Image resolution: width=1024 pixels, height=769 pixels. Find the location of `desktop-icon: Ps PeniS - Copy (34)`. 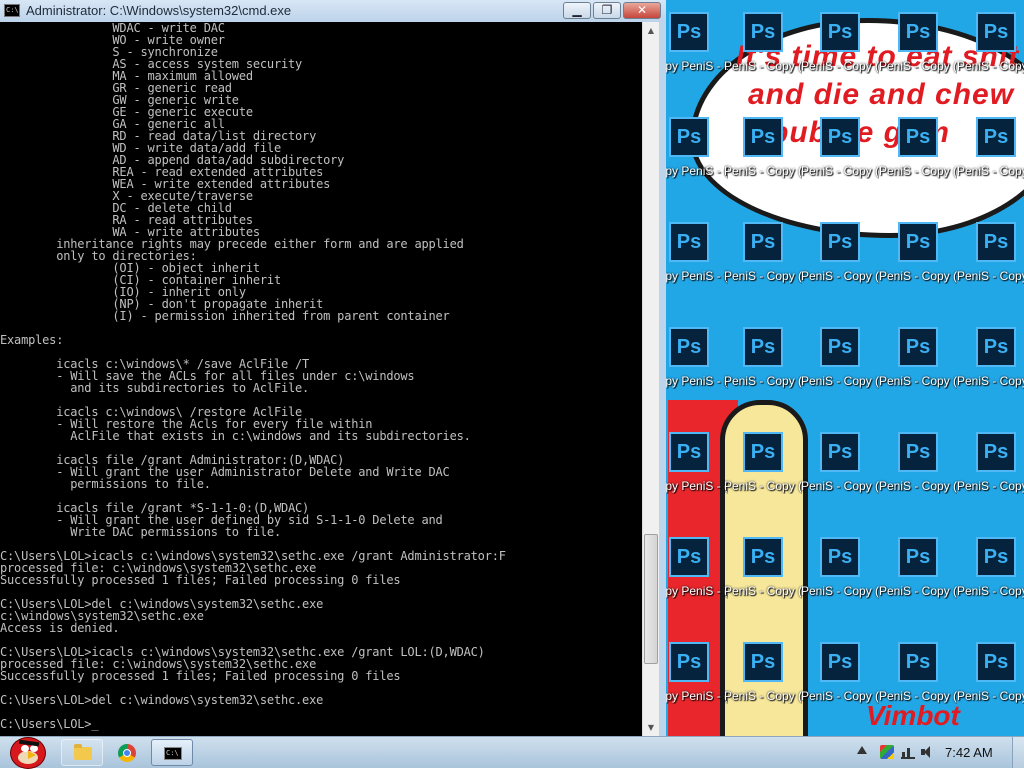

desktop-icon: Ps PeniS - Copy (34) is located at coordinates (990, 371).